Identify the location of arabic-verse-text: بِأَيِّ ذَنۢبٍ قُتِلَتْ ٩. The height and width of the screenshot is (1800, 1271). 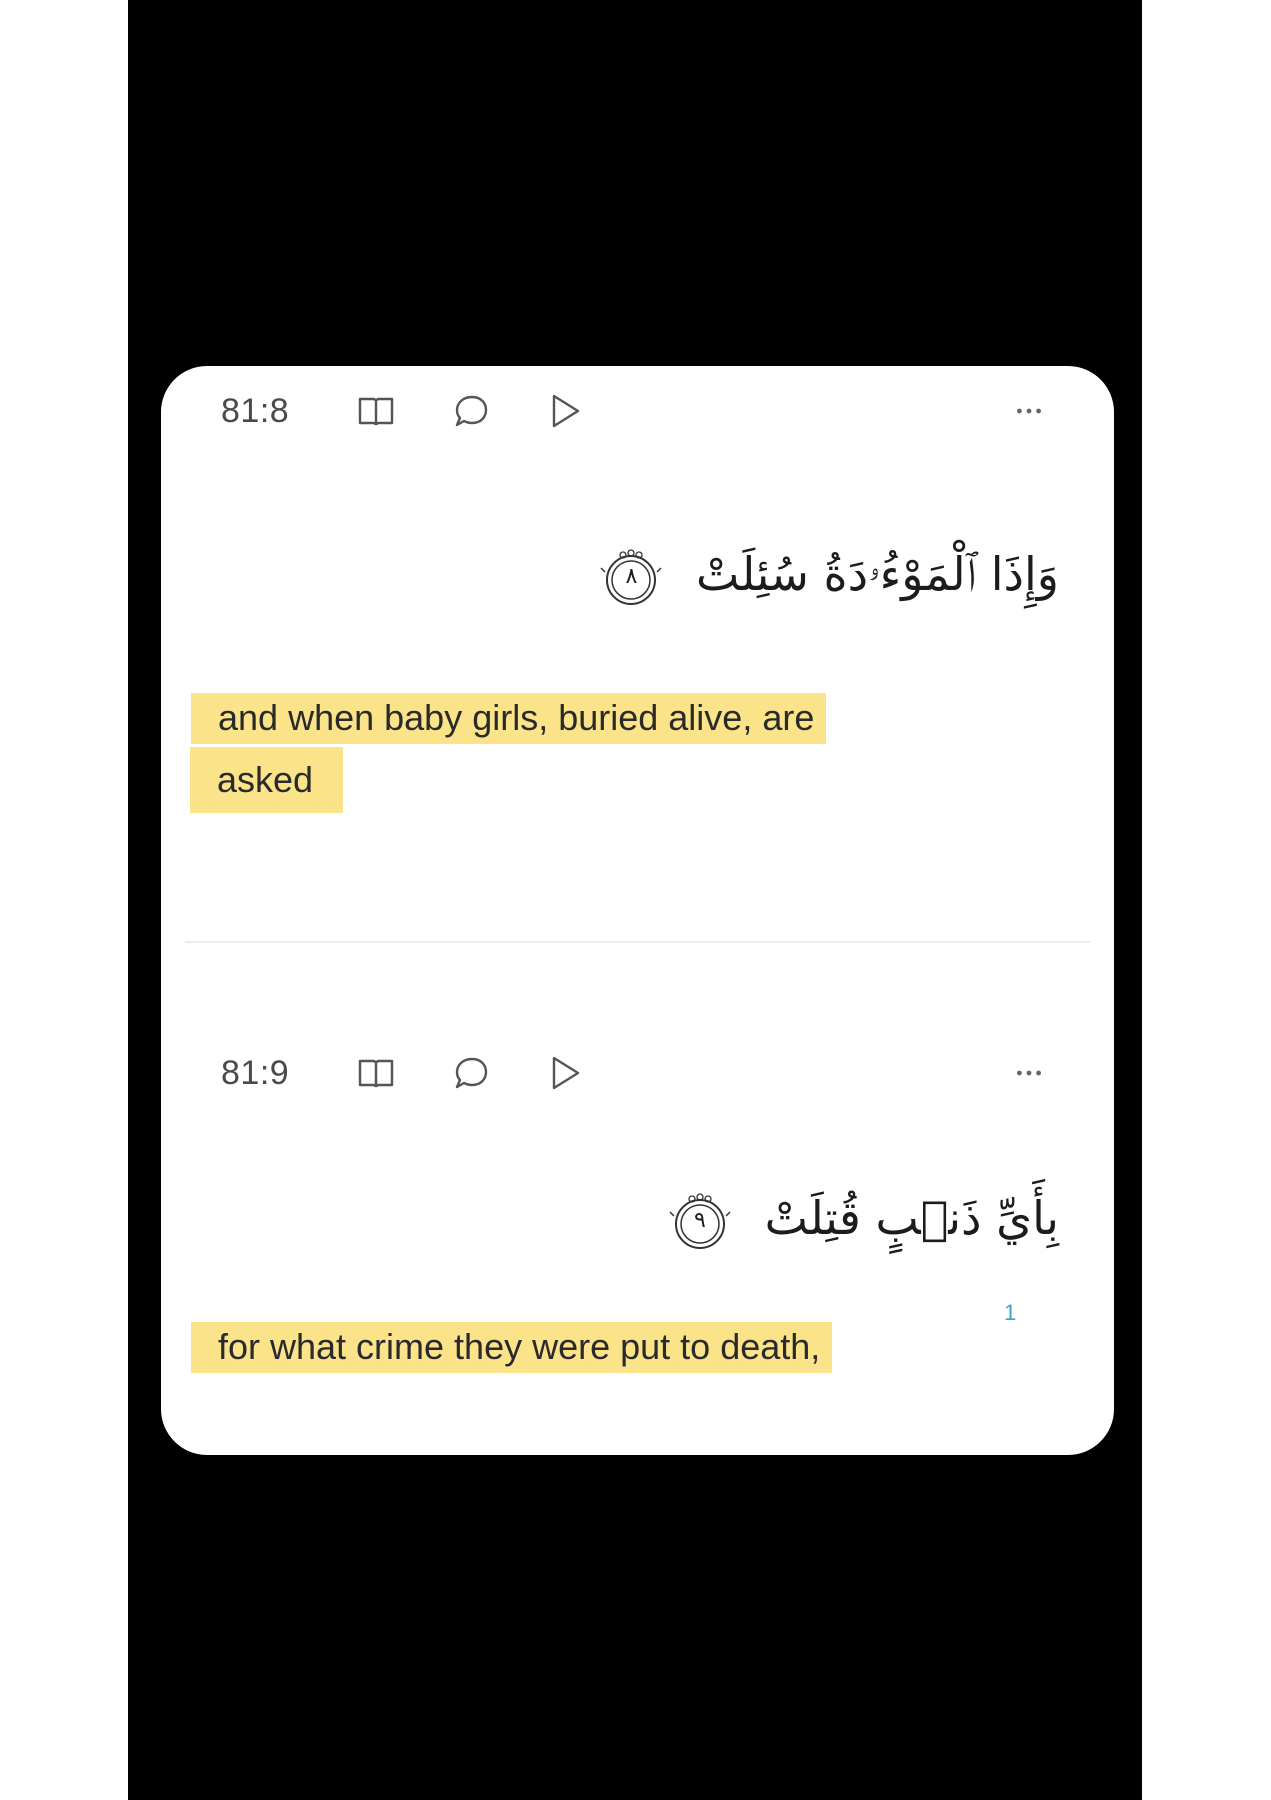
(863, 1218).